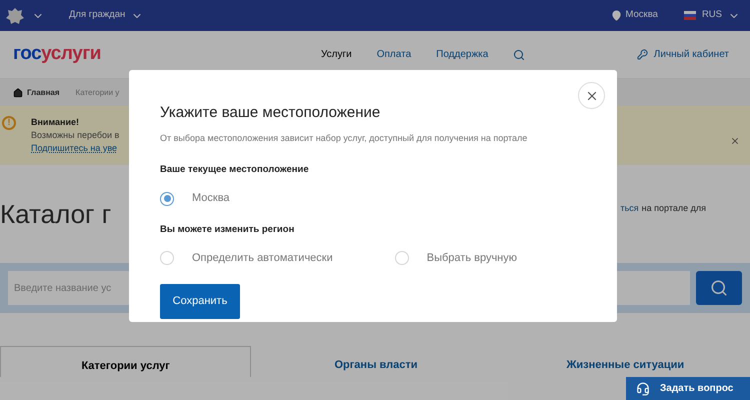 The width and height of the screenshot is (750, 400). What do you see at coordinates (336, 54) in the screenshot?
I see `nav-link: Услуги` at bounding box center [336, 54].